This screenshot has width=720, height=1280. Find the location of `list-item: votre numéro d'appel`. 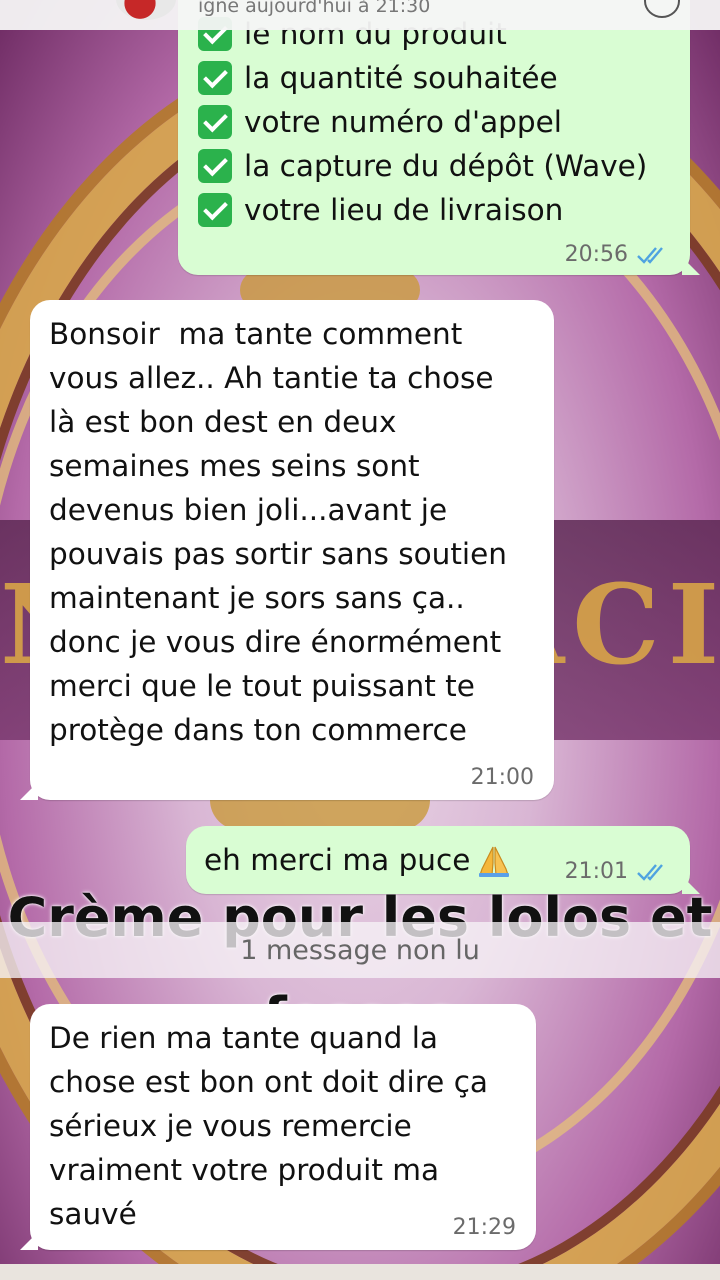

list-item: votre numéro d'appel is located at coordinates (422, 122).